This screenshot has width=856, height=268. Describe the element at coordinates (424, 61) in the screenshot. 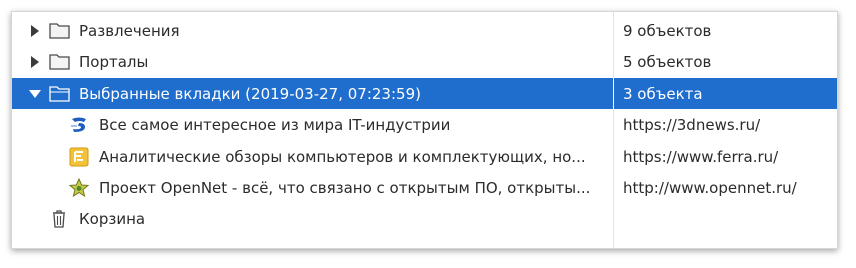

I see `tree-row-portals: Порталы 5 объектов` at that location.